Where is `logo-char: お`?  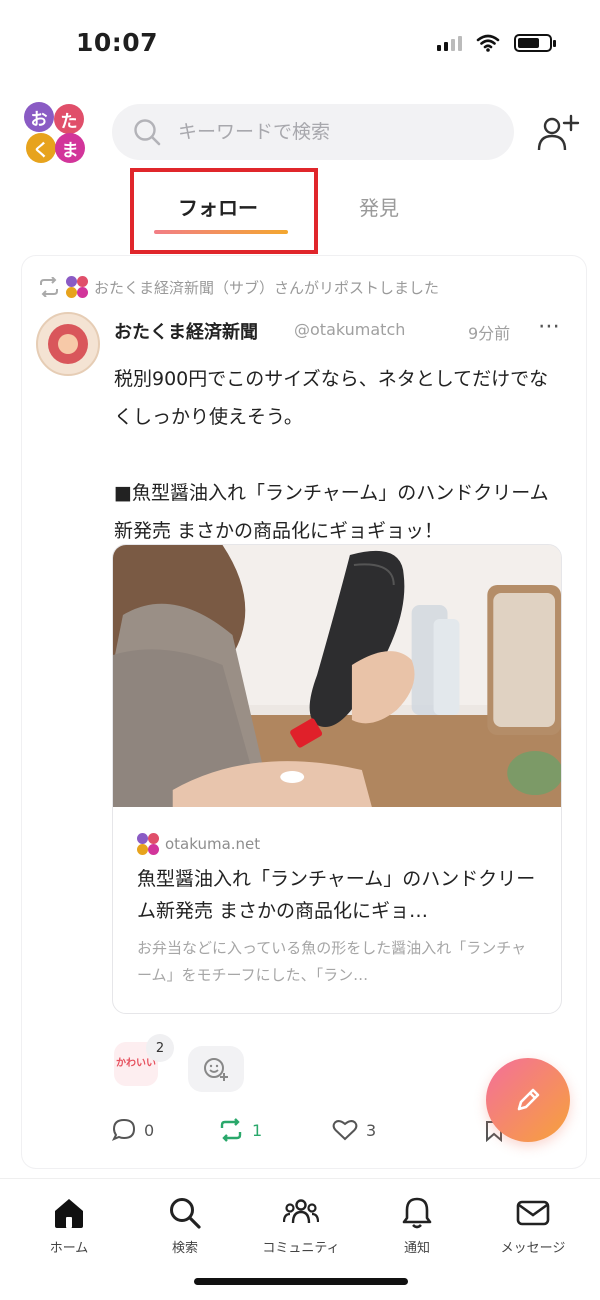
logo-char: お is located at coordinates (39, 117).